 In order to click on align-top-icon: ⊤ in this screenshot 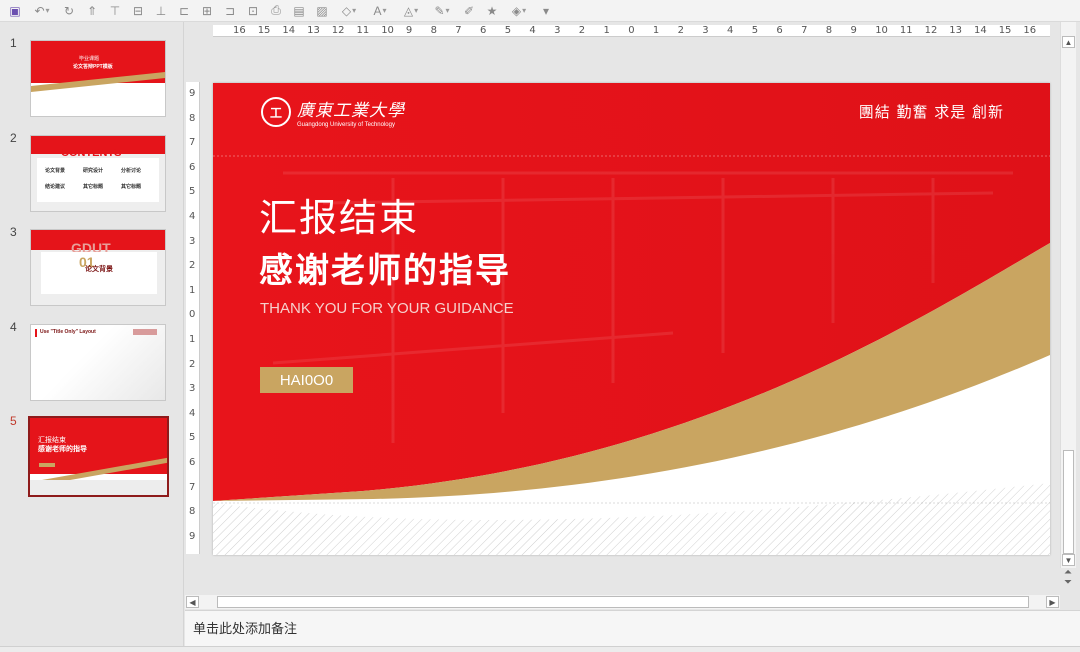, I will do `click(115, 11)`.